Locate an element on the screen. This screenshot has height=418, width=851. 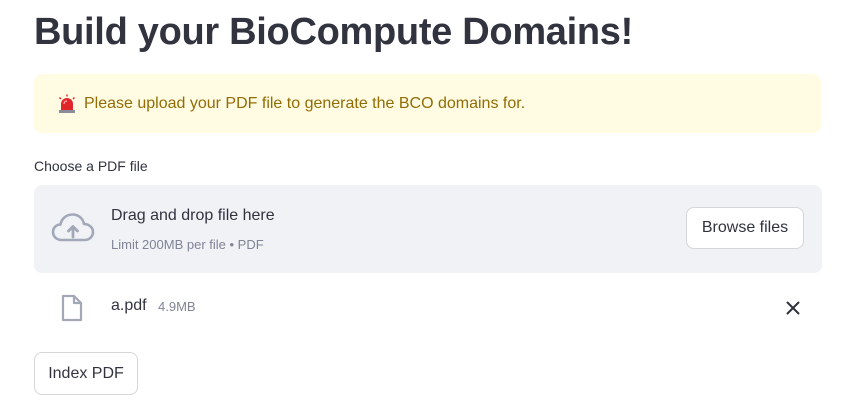
uploaded-file-item: a.pdf 4.9MB is located at coordinates (428, 308).